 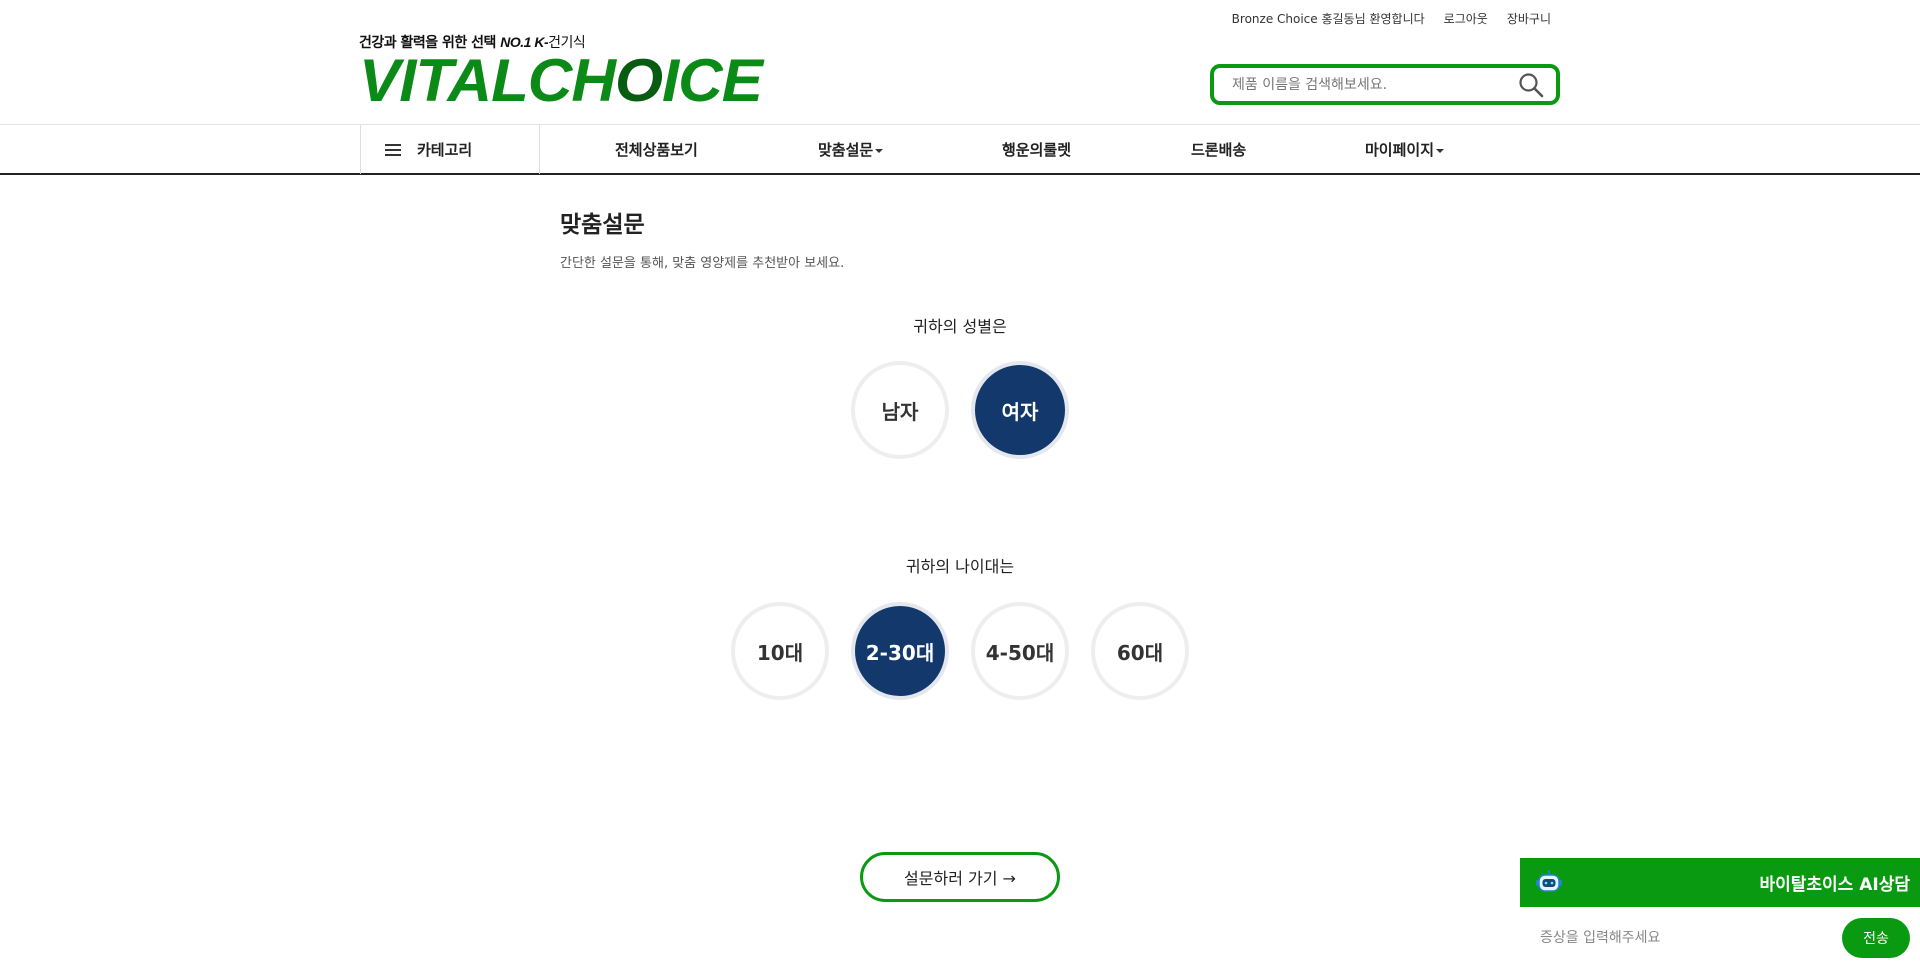 What do you see at coordinates (1549, 883) in the screenshot?
I see `chatbot-icon` at bounding box center [1549, 883].